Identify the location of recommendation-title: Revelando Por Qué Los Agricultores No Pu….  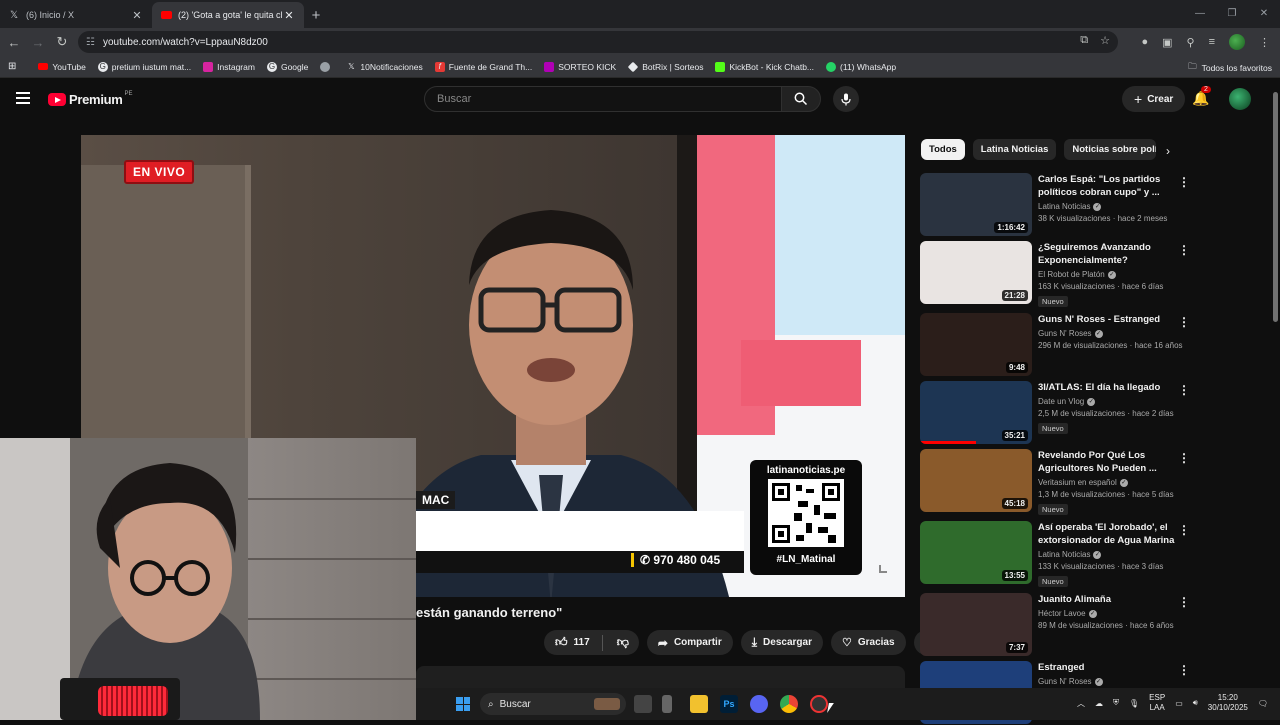
(1108, 462).